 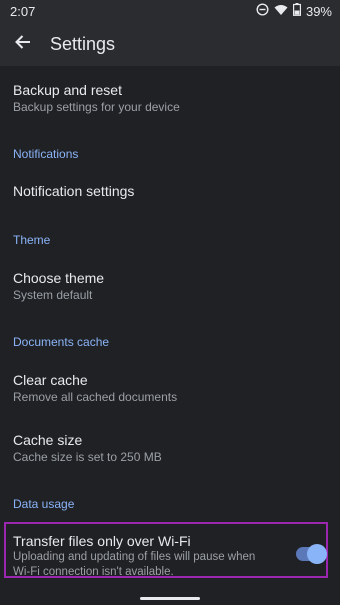 What do you see at coordinates (50, 380) in the screenshot?
I see `clear-cache-title: Clear cache` at bounding box center [50, 380].